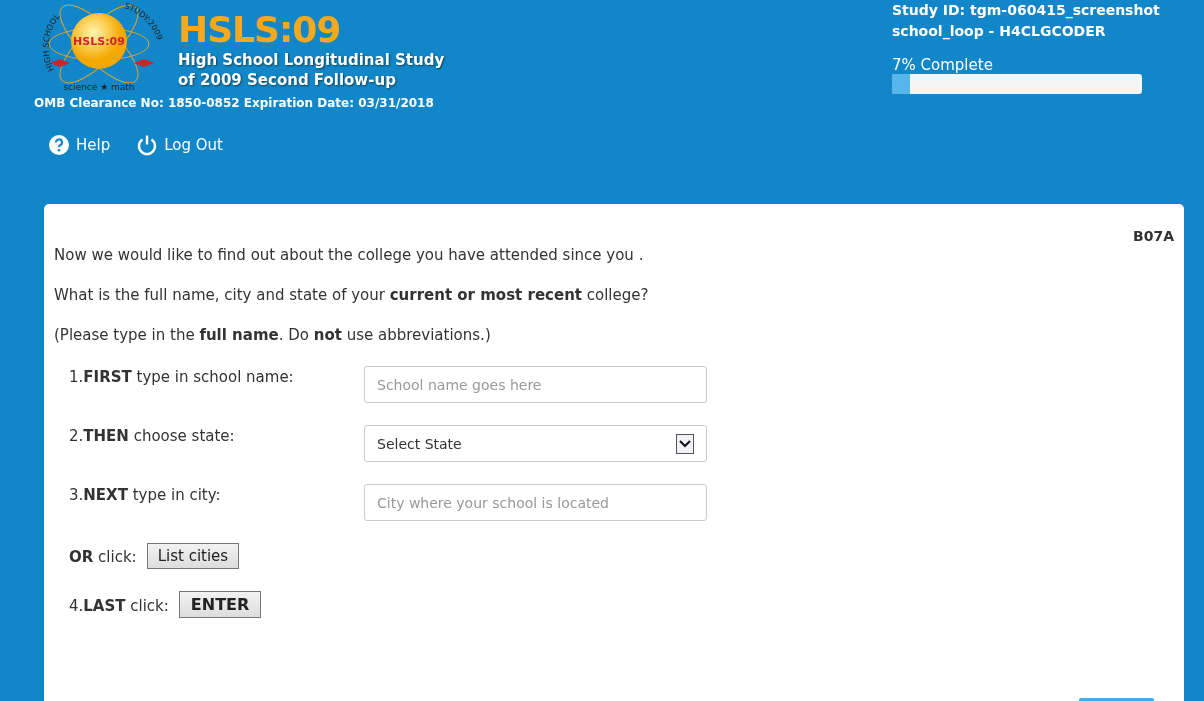  What do you see at coordinates (349, 255) in the screenshot?
I see `question-text: Now we would like to find out about the college you have attended since you .` at bounding box center [349, 255].